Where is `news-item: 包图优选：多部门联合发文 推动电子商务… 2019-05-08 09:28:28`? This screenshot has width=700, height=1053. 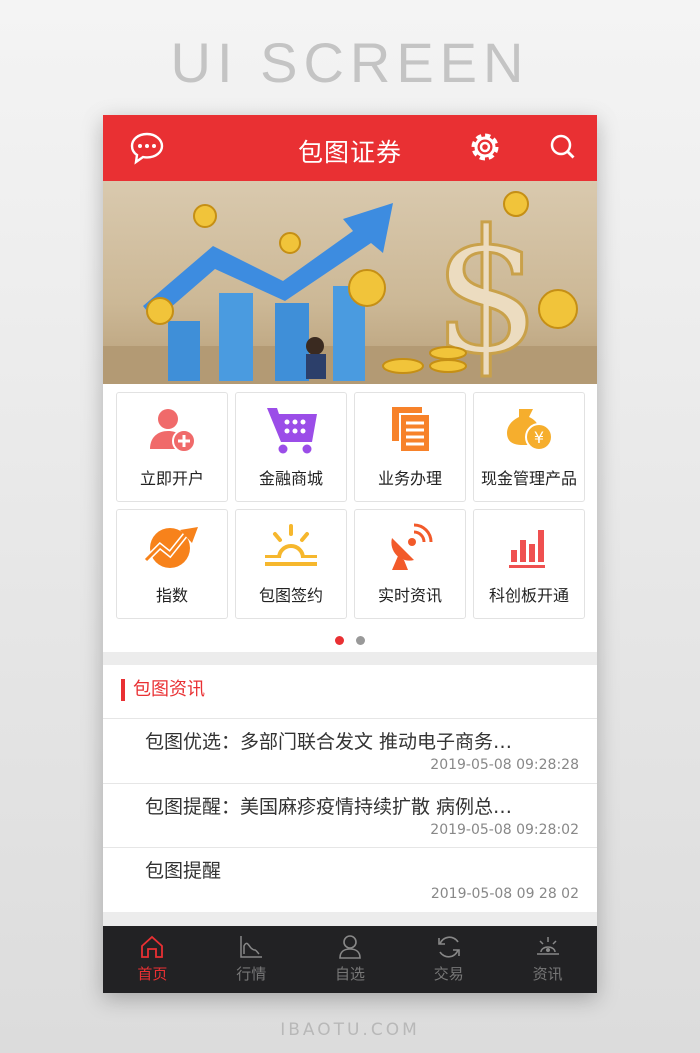
news-item: 包图优选：多部门联合发文 推动电子商务… 2019-05-08 09:28:28 is located at coordinates (350, 750).